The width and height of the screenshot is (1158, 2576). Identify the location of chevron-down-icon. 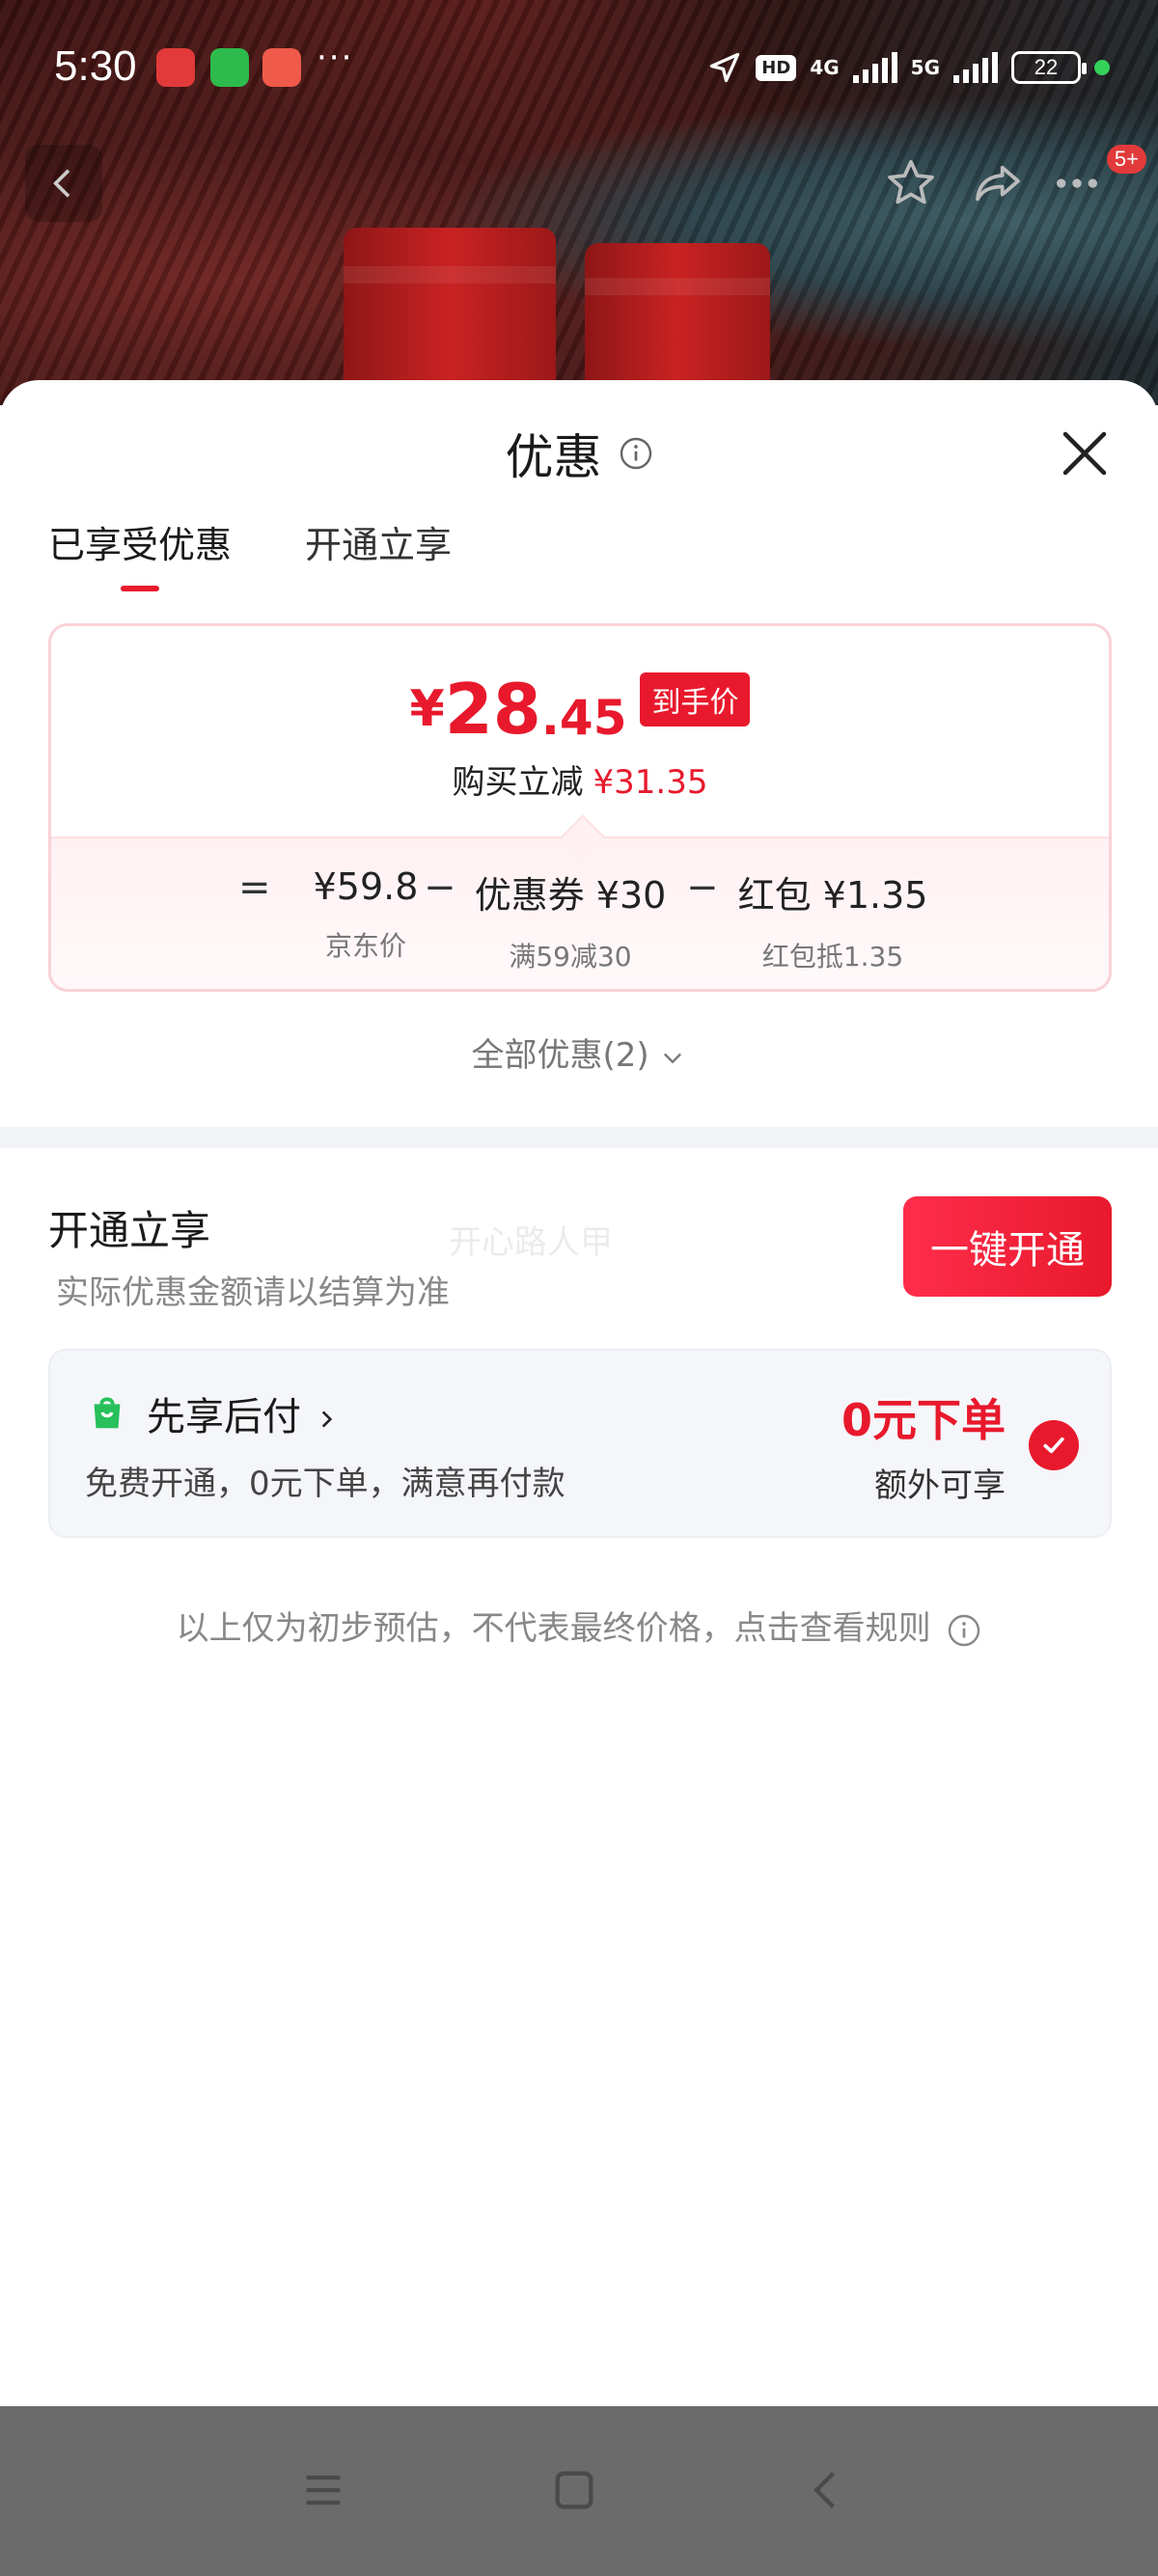
(673, 1058).